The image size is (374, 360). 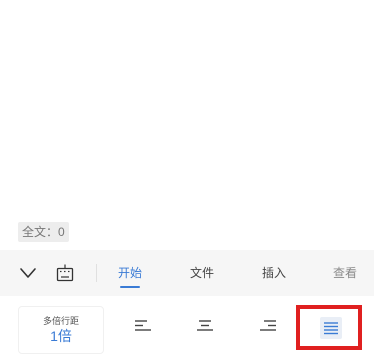 What do you see at coordinates (65, 273) in the screenshot?
I see `keyboard-icon` at bounding box center [65, 273].